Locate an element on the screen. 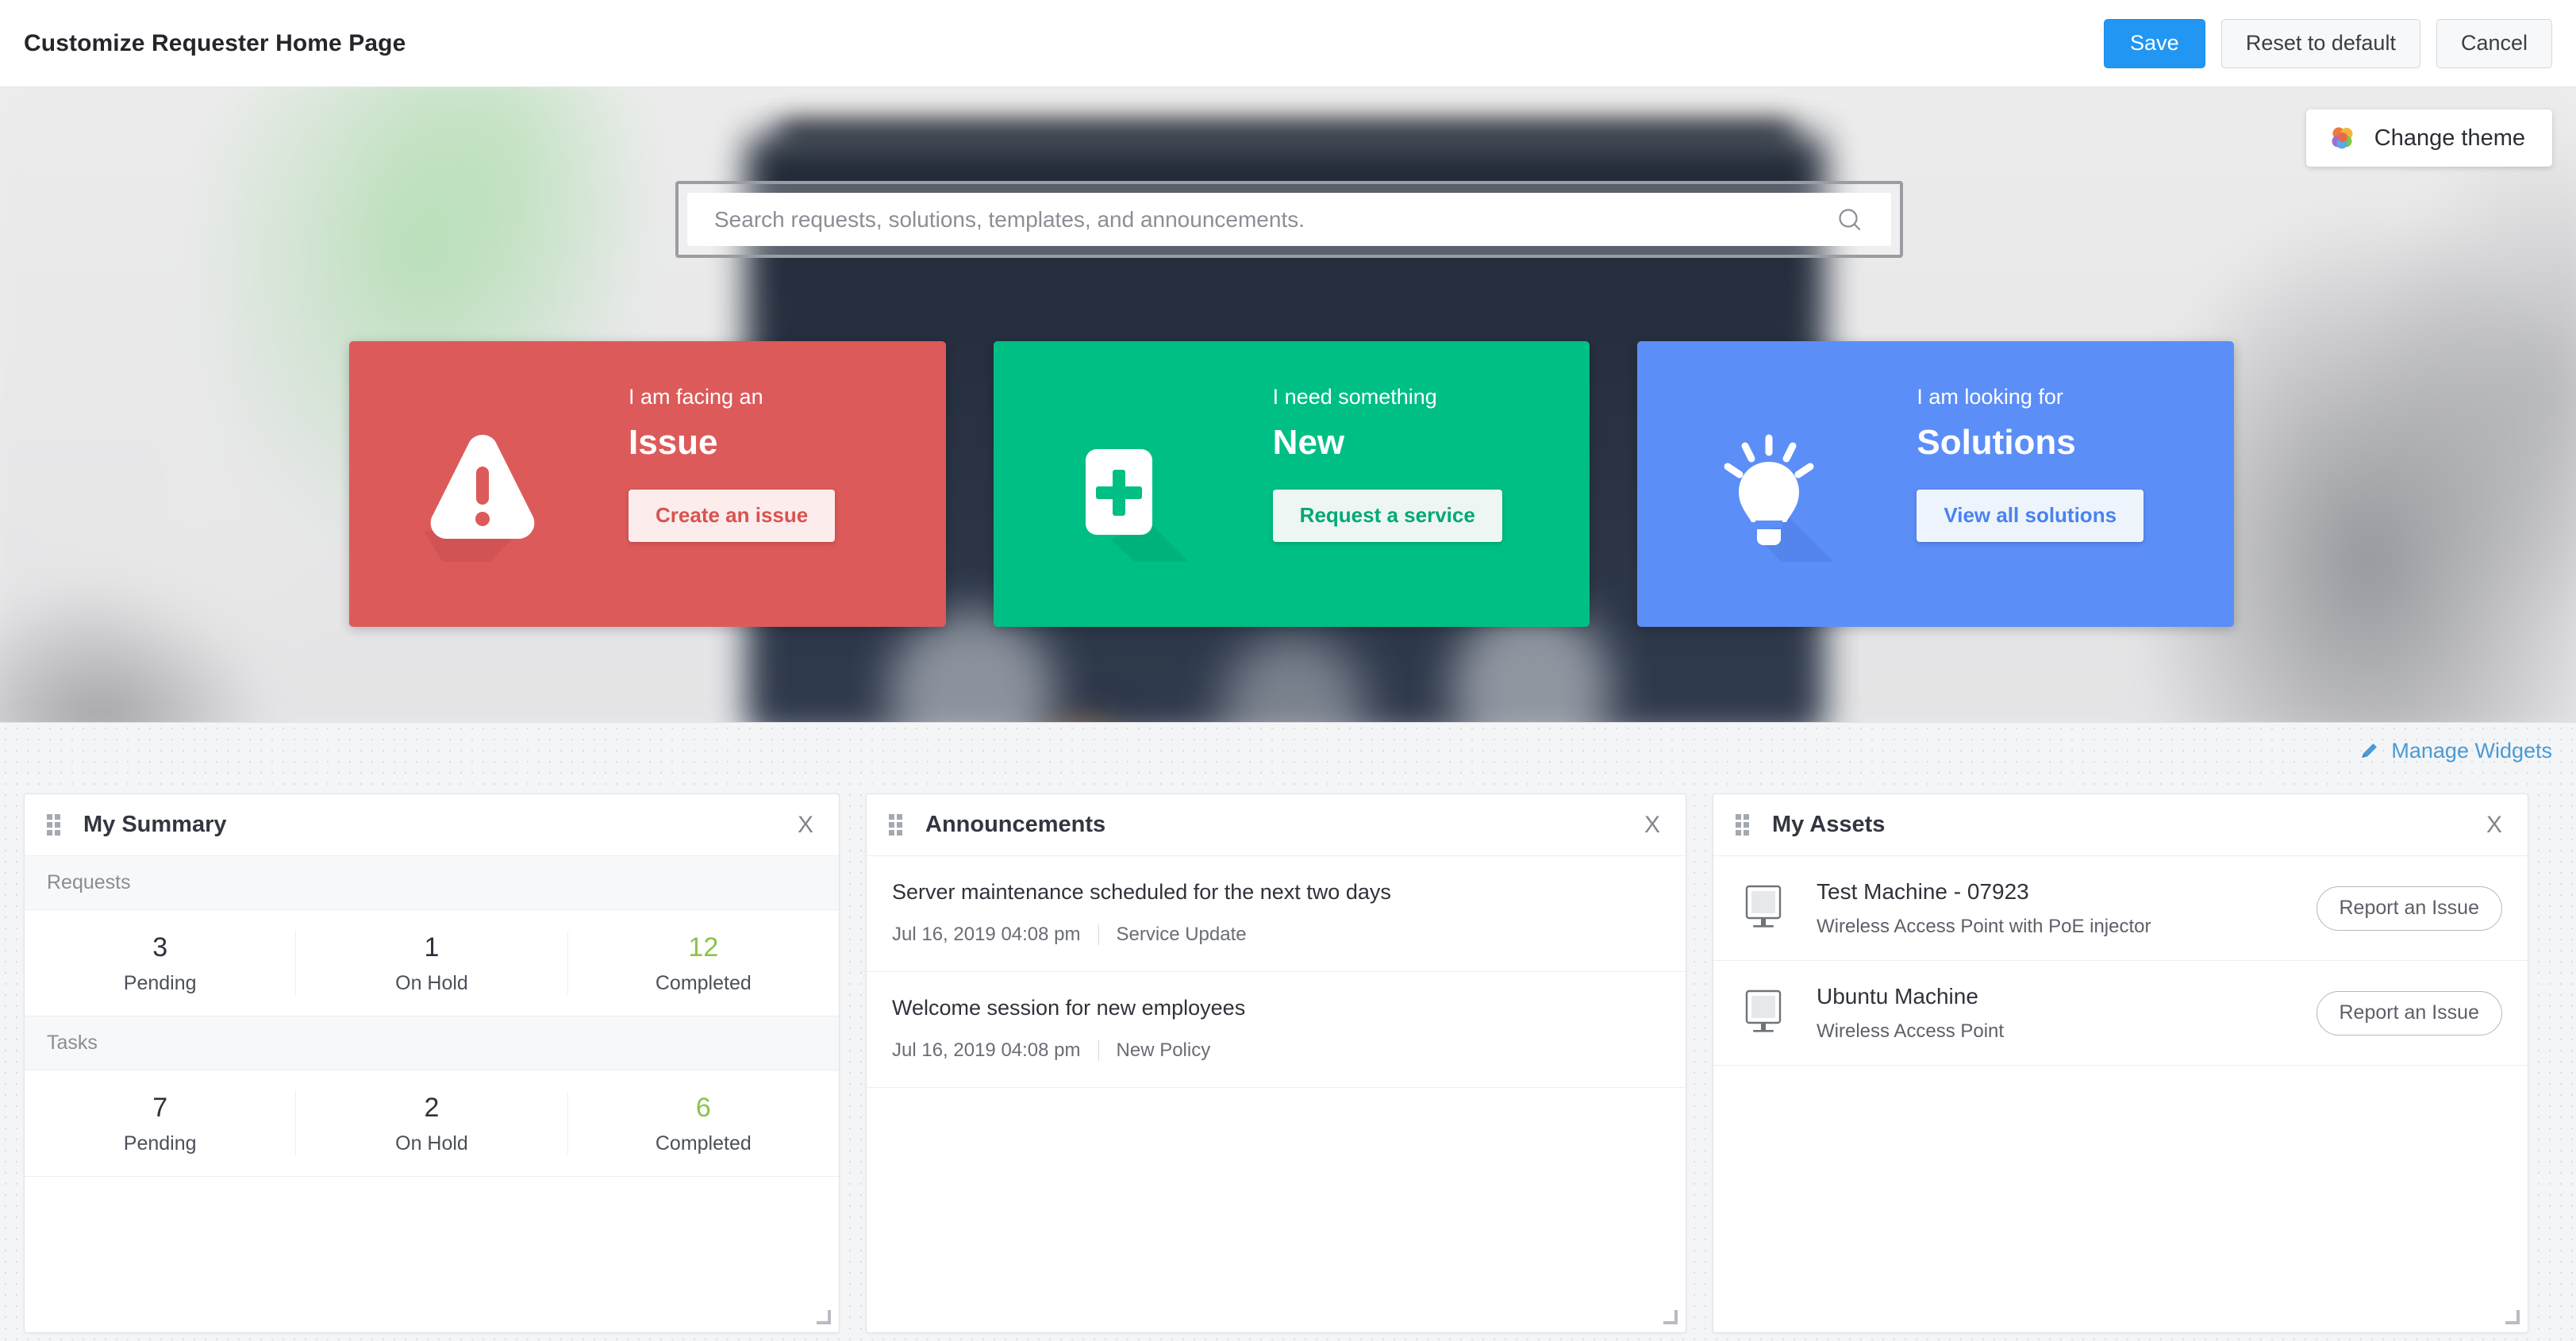 The image size is (2576, 1341). plus-square-icon is located at coordinates (1126, 492).